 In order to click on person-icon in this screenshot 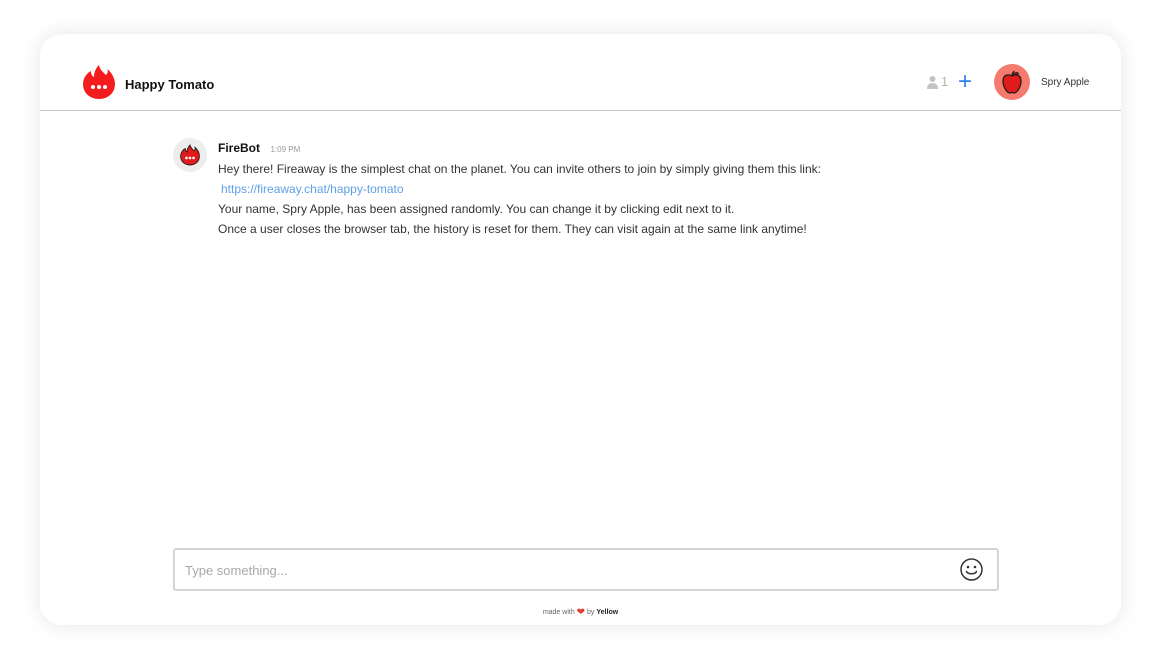, I will do `click(932, 82)`.